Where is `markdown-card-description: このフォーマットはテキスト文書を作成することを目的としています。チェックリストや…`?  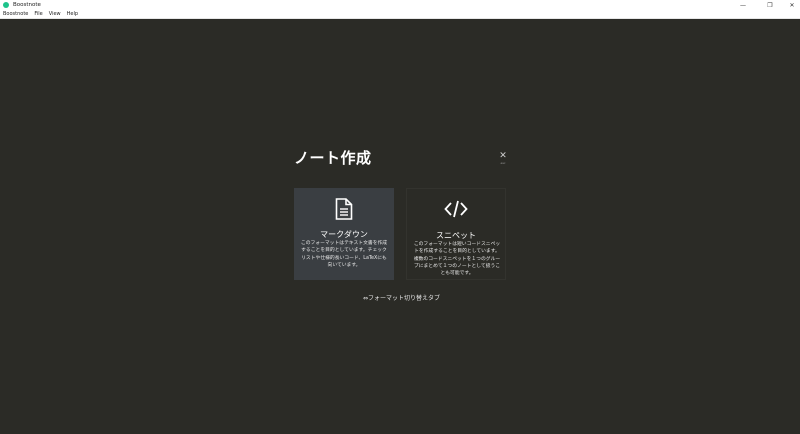
markdown-card-description: このフォーマットはテキスト文書を作成することを目的としています。チェックリストや… is located at coordinates (344, 254).